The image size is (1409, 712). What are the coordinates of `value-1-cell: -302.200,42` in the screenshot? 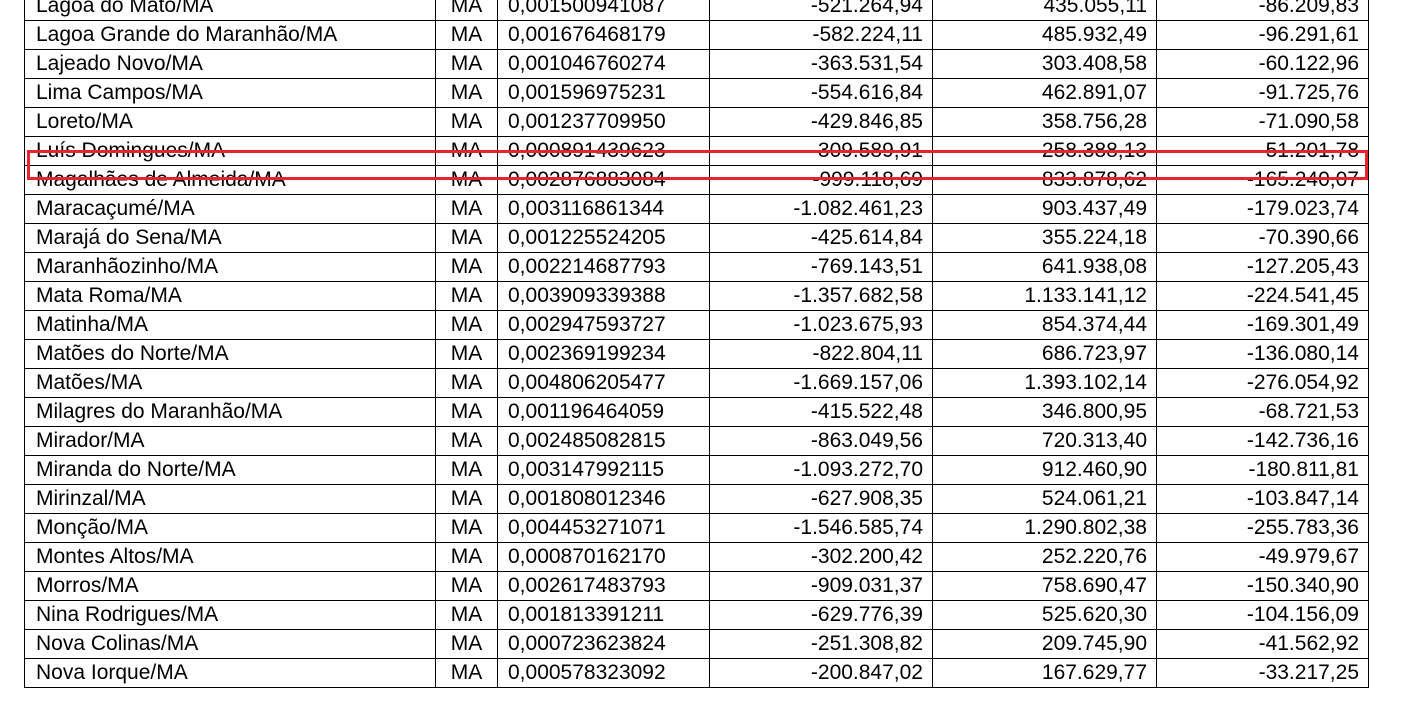 It's located at (821, 557).